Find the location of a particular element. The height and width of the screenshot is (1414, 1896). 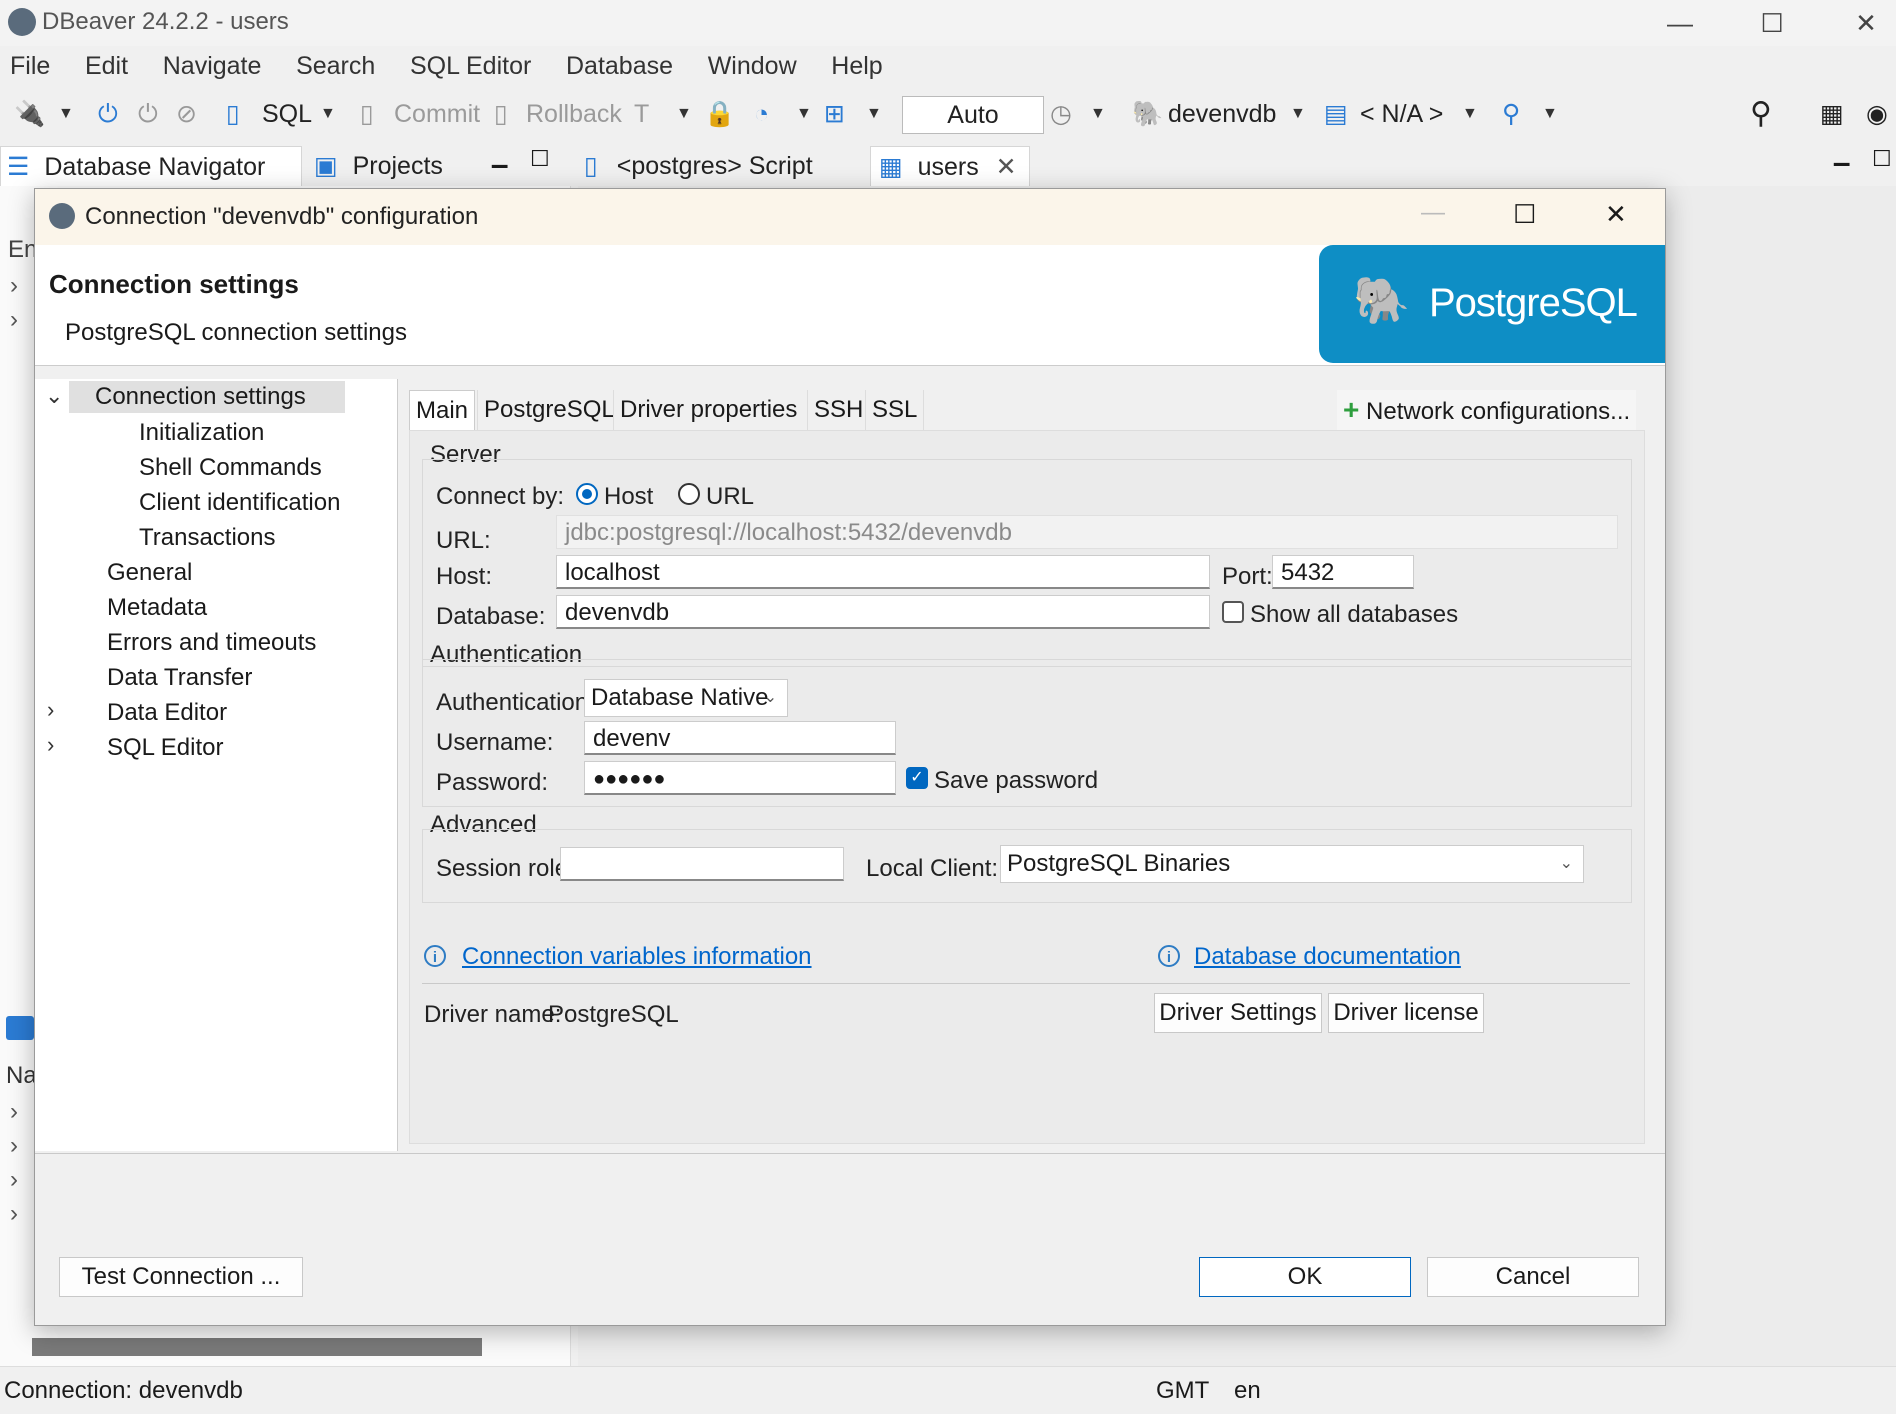

show-all-databases-checkbox is located at coordinates (1233, 612).